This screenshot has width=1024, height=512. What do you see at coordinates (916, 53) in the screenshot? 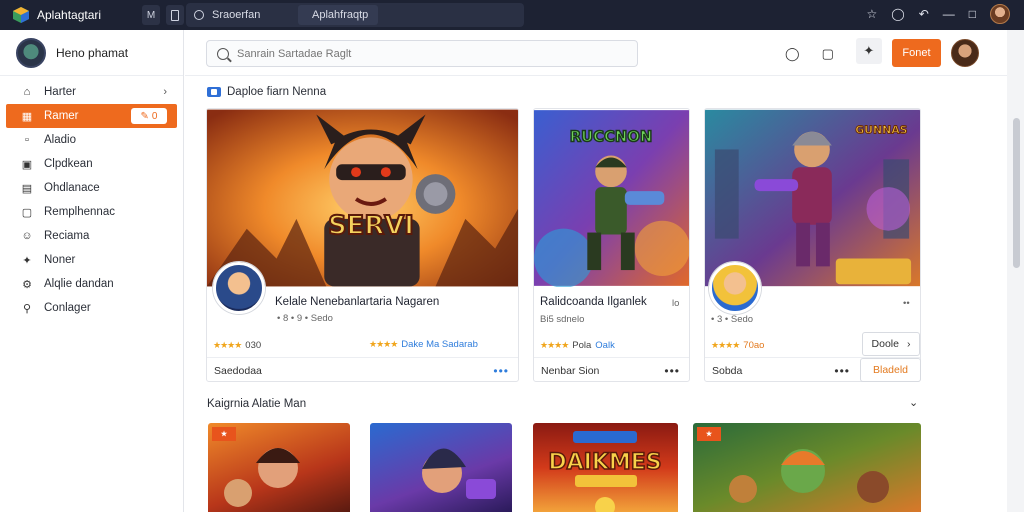
I see `header-action-button: Fonet` at bounding box center [916, 53].